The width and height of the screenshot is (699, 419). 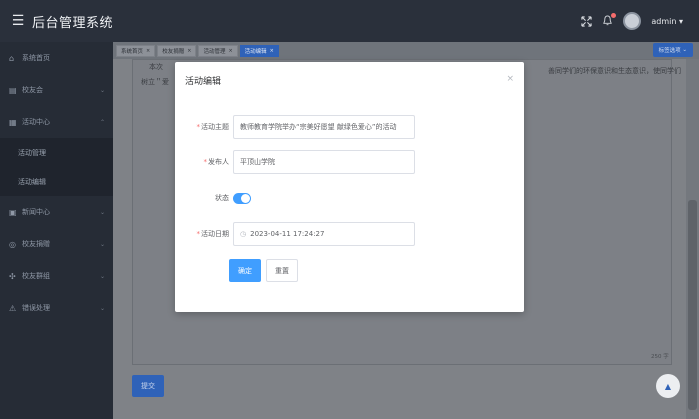 What do you see at coordinates (155, 82) in the screenshot?
I see `editor-line-2: 树立＂爱` at bounding box center [155, 82].